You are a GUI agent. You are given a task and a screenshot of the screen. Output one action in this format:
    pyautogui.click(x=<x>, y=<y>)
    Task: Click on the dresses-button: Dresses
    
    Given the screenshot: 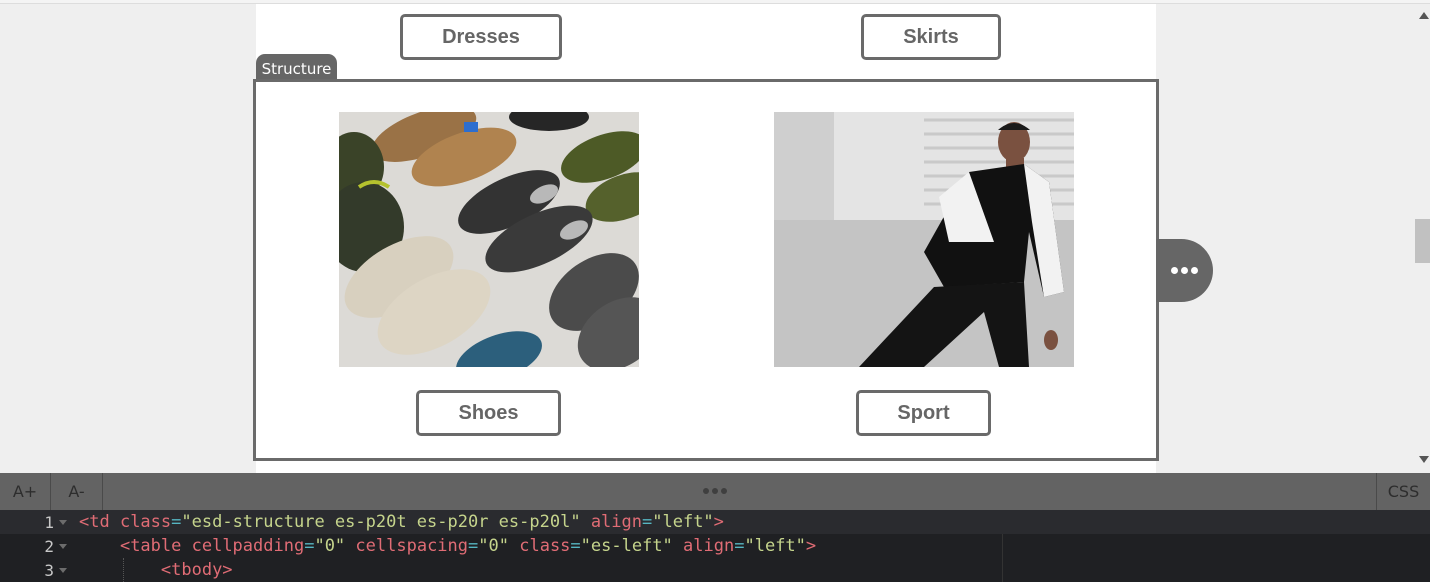 What is the action you would take?
    pyautogui.click(x=481, y=37)
    